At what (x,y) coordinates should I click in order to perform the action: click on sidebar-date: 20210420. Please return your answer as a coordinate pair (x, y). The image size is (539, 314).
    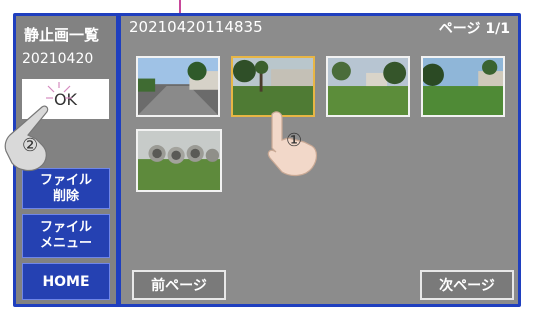
    Looking at the image, I should click on (58, 59).